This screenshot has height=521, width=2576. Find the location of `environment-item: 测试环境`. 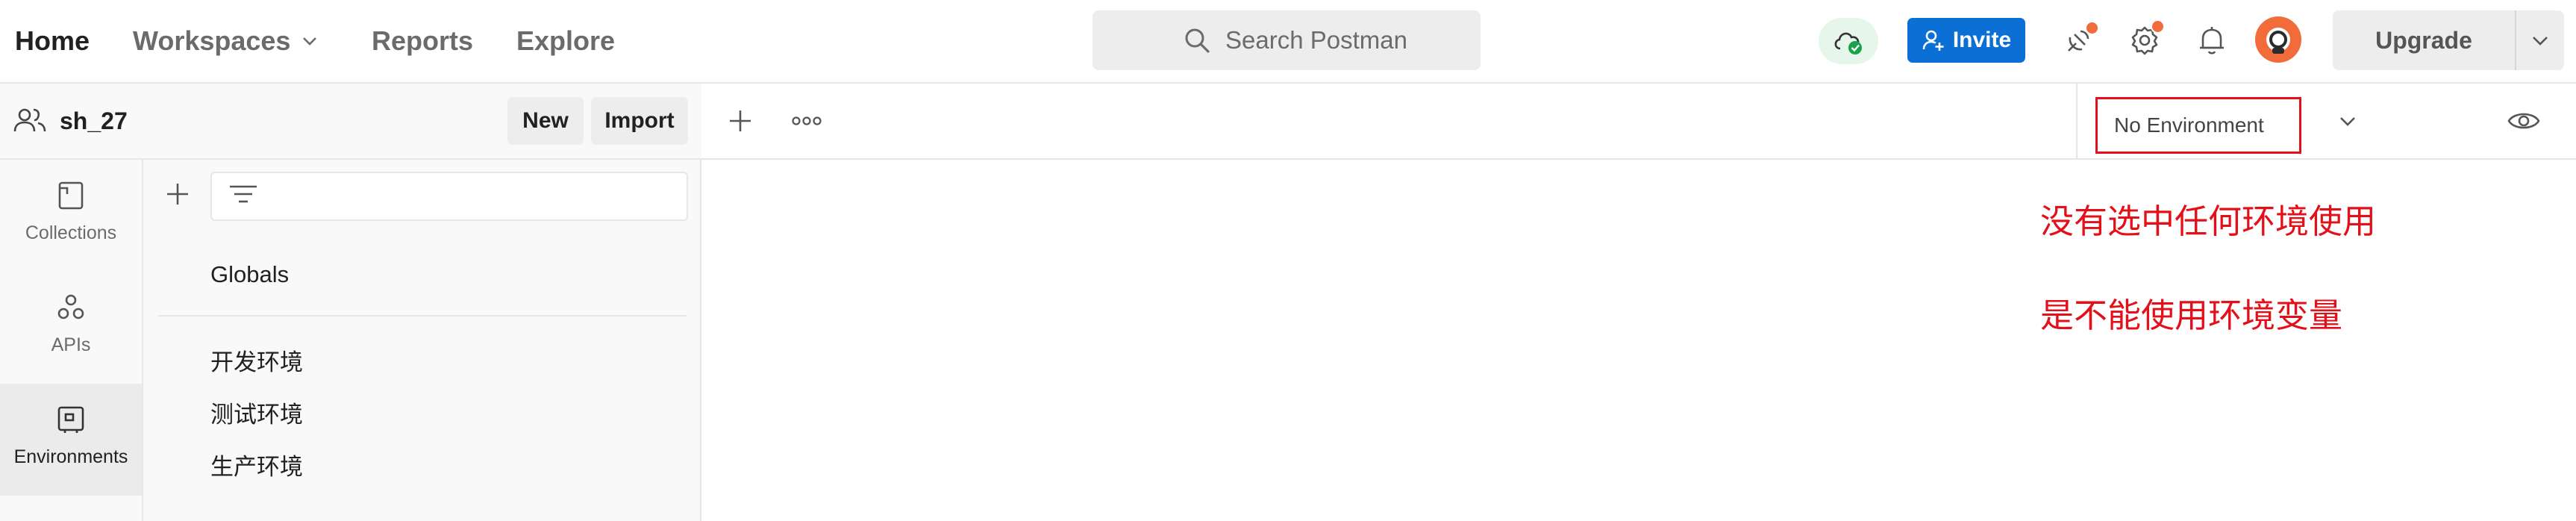

environment-item: 测试环境 is located at coordinates (256, 412).